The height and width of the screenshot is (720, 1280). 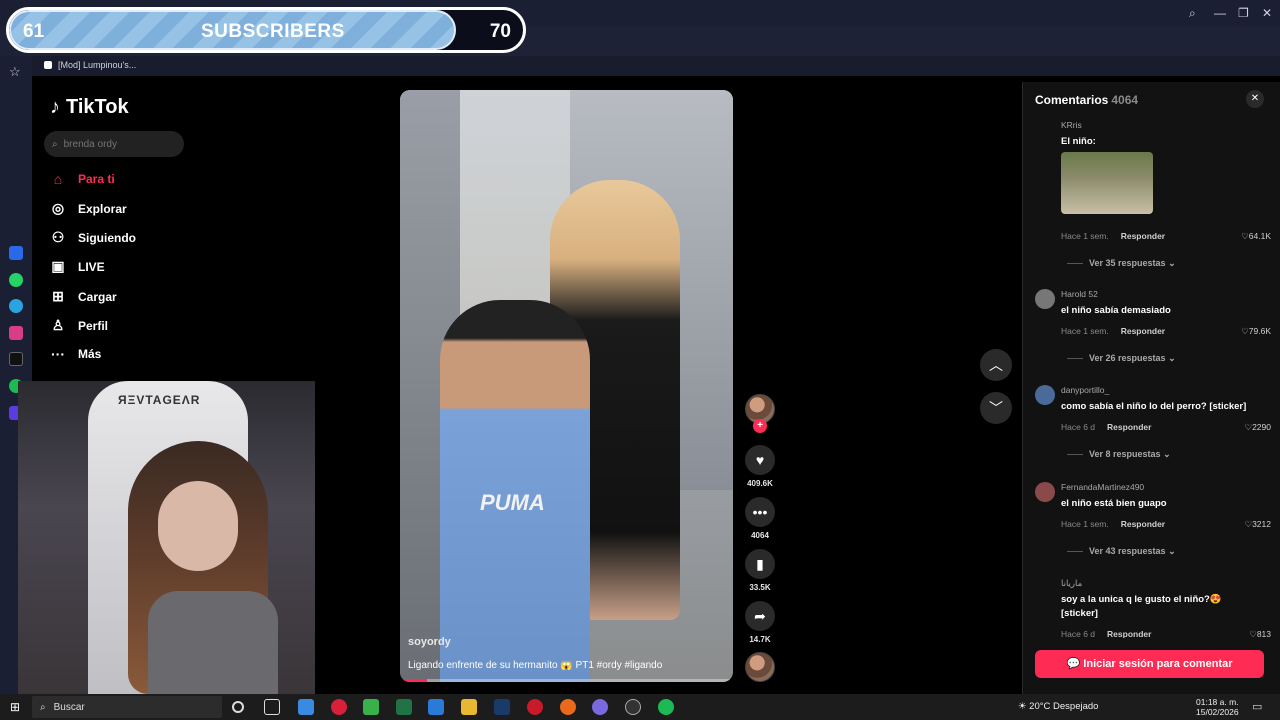 I want to click on view-replies-label: Ver 43 respuestas, so click(x=1127, y=551).